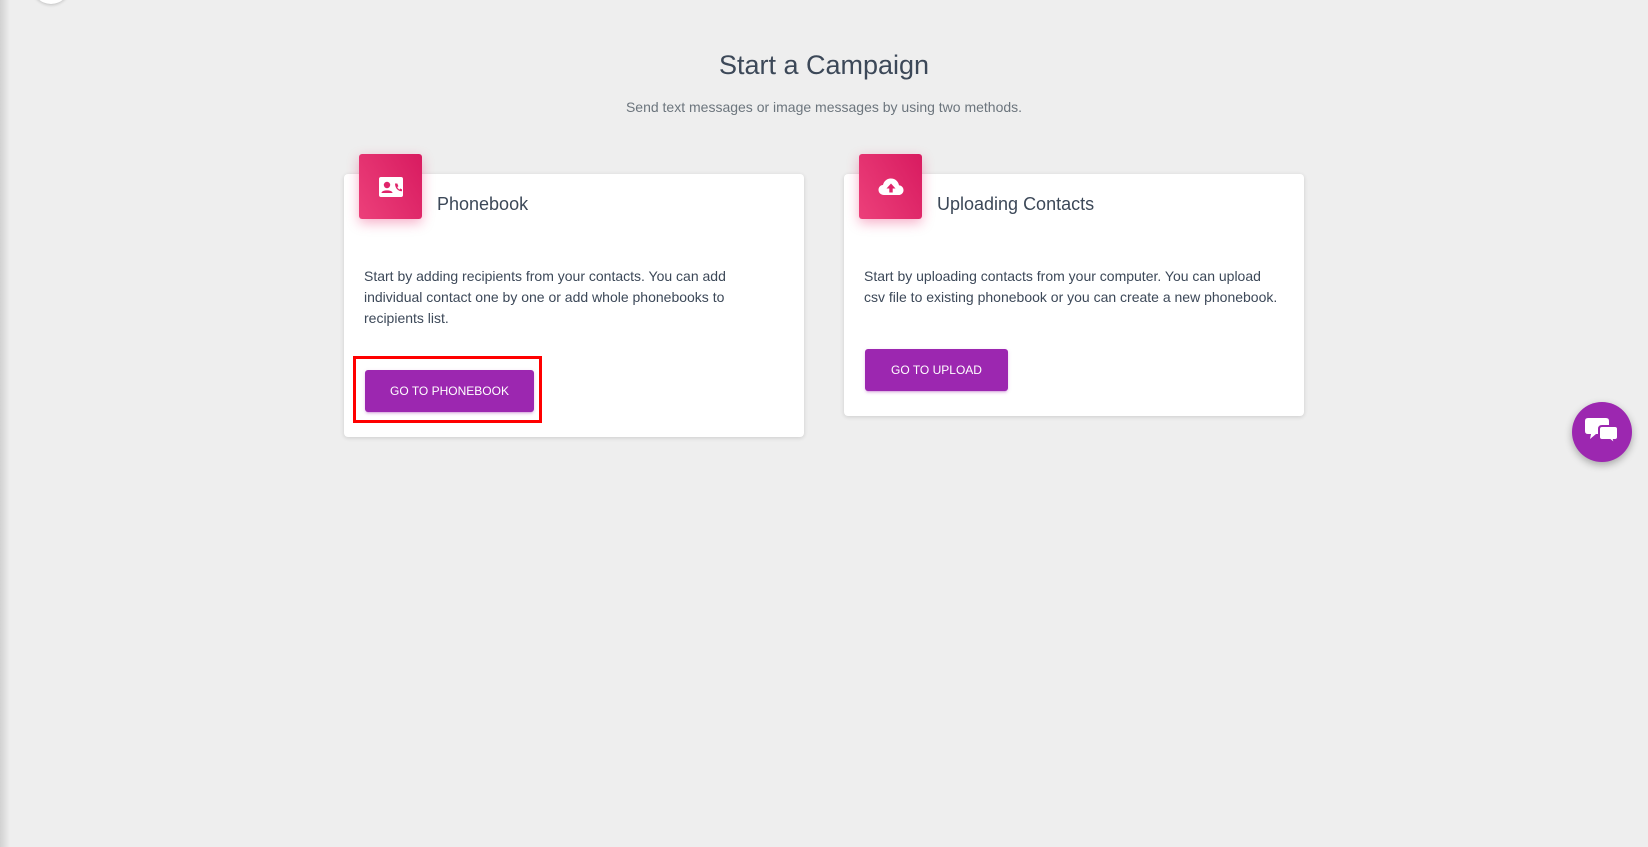 The image size is (1648, 847). What do you see at coordinates (390, 186) in the screenshot?
I see `contact-card-icon` at bounding box center [390, 186].